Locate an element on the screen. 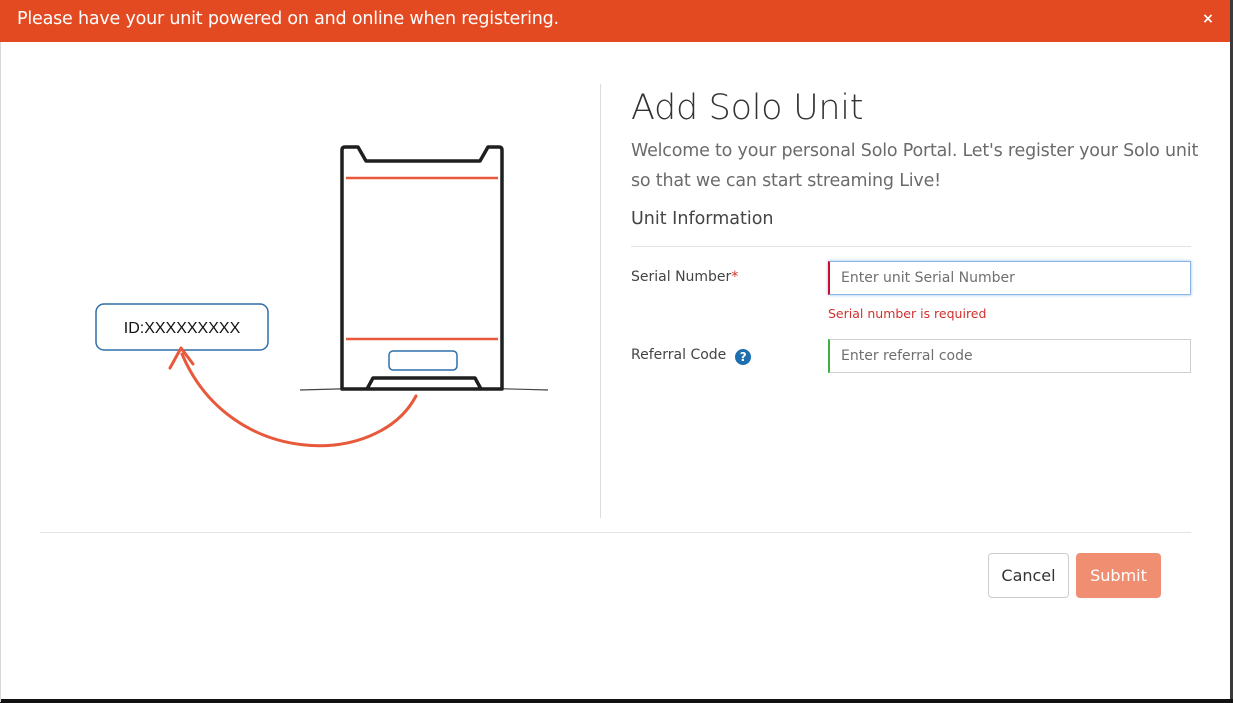  required-marker: * is located at coordinates (735, 277).